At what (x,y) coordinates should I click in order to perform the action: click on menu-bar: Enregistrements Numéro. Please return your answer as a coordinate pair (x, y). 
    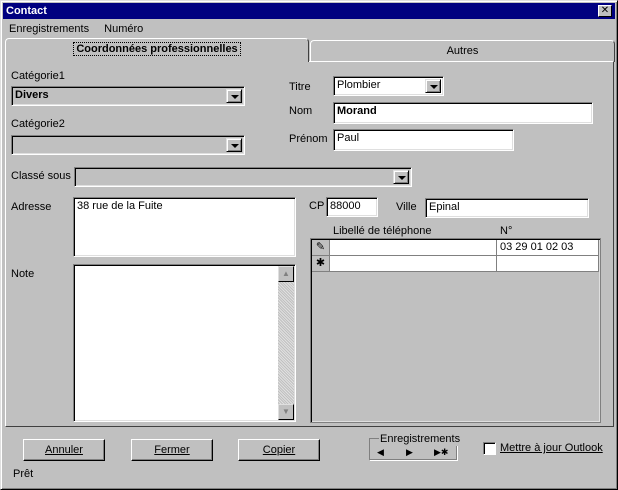
    Looking at the image, I should click on (309, 29).